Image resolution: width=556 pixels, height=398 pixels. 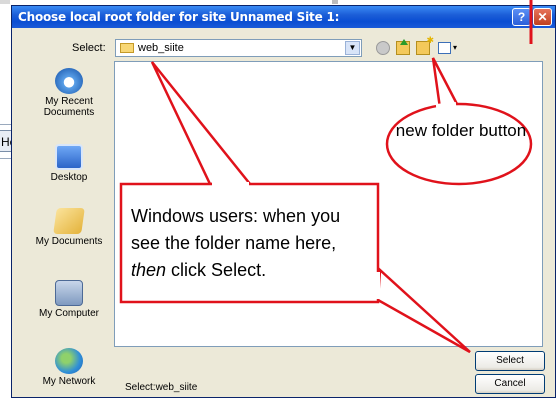 I want to click on folder-icon, so click(x=127, y=48).